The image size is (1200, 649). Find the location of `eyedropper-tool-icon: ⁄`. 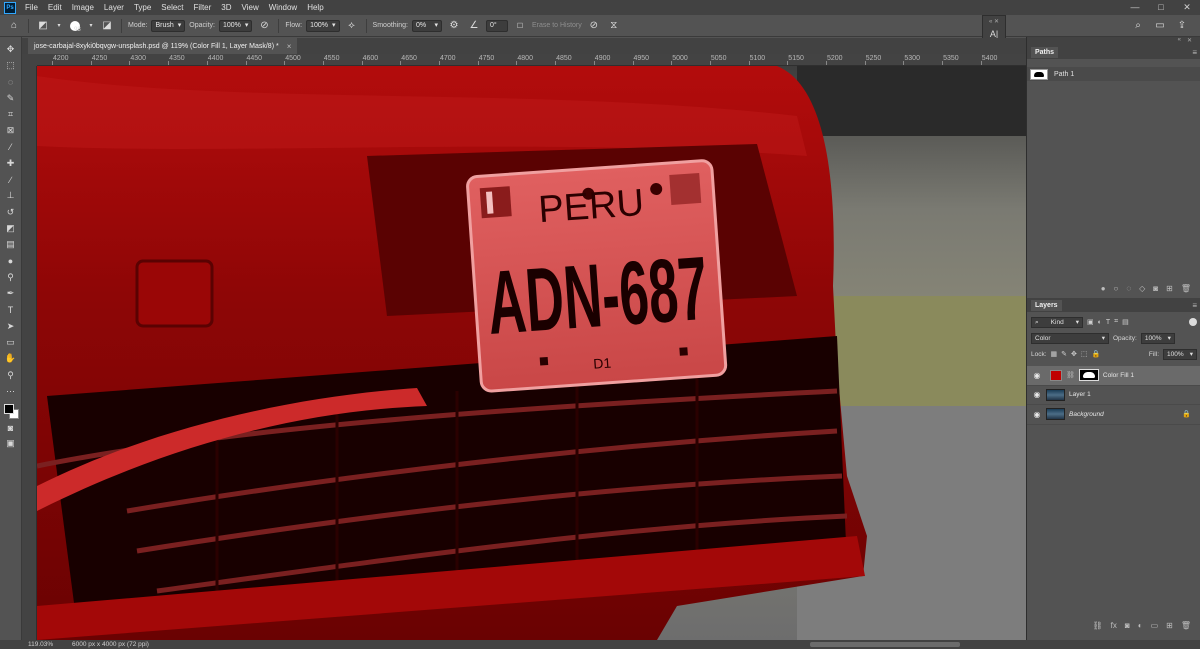

eyedropper-tool-icon: ⁄ is located at coordinates (11, 147).